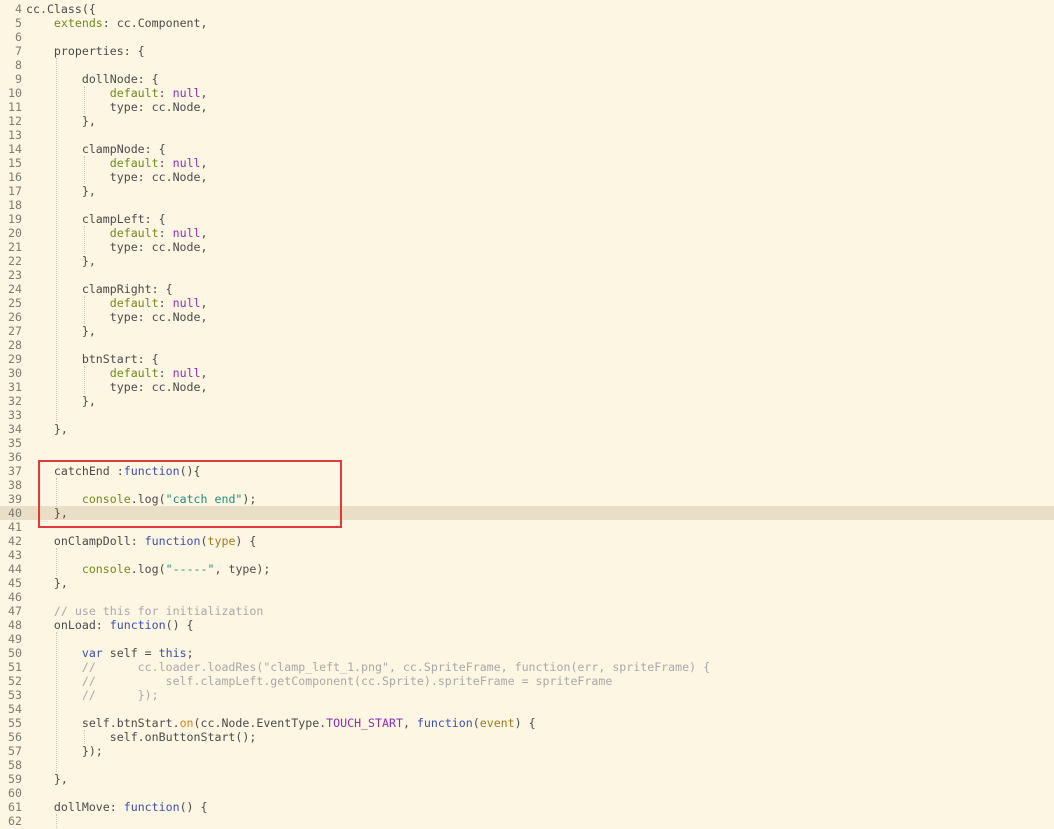 This screenshot has height=829, width=1054. I want to click on line-number: 17, so click(15, 191).